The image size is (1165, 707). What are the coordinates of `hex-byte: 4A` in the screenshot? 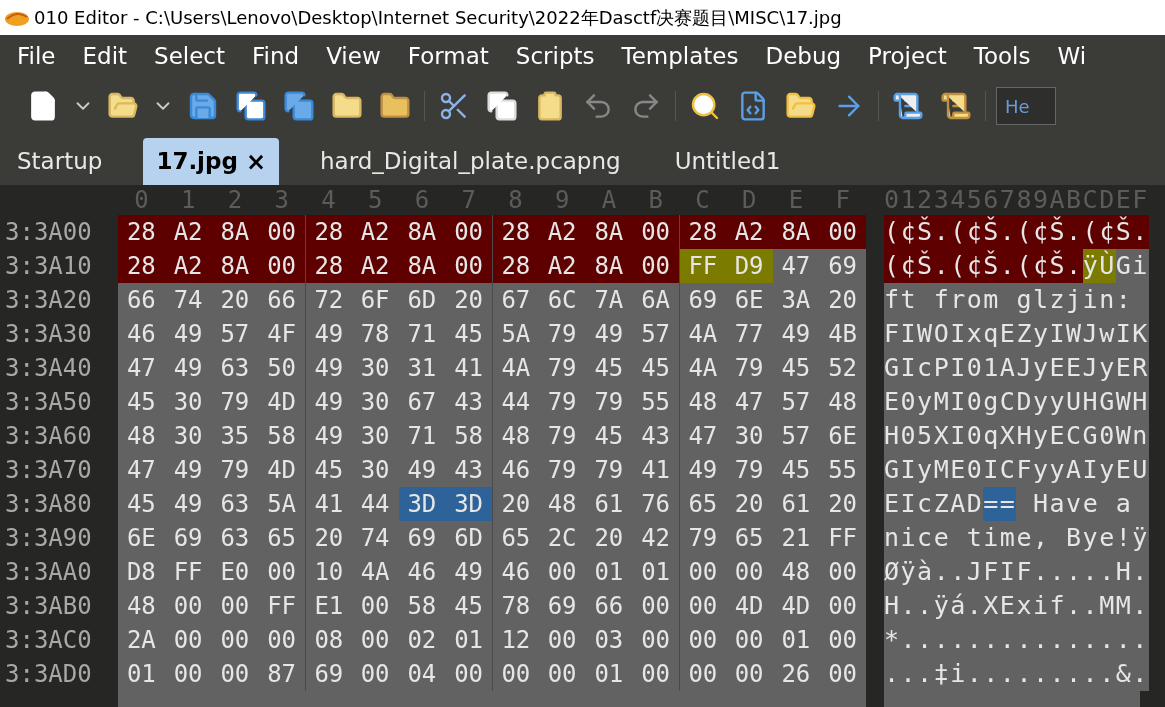 It's located at (515, 368).